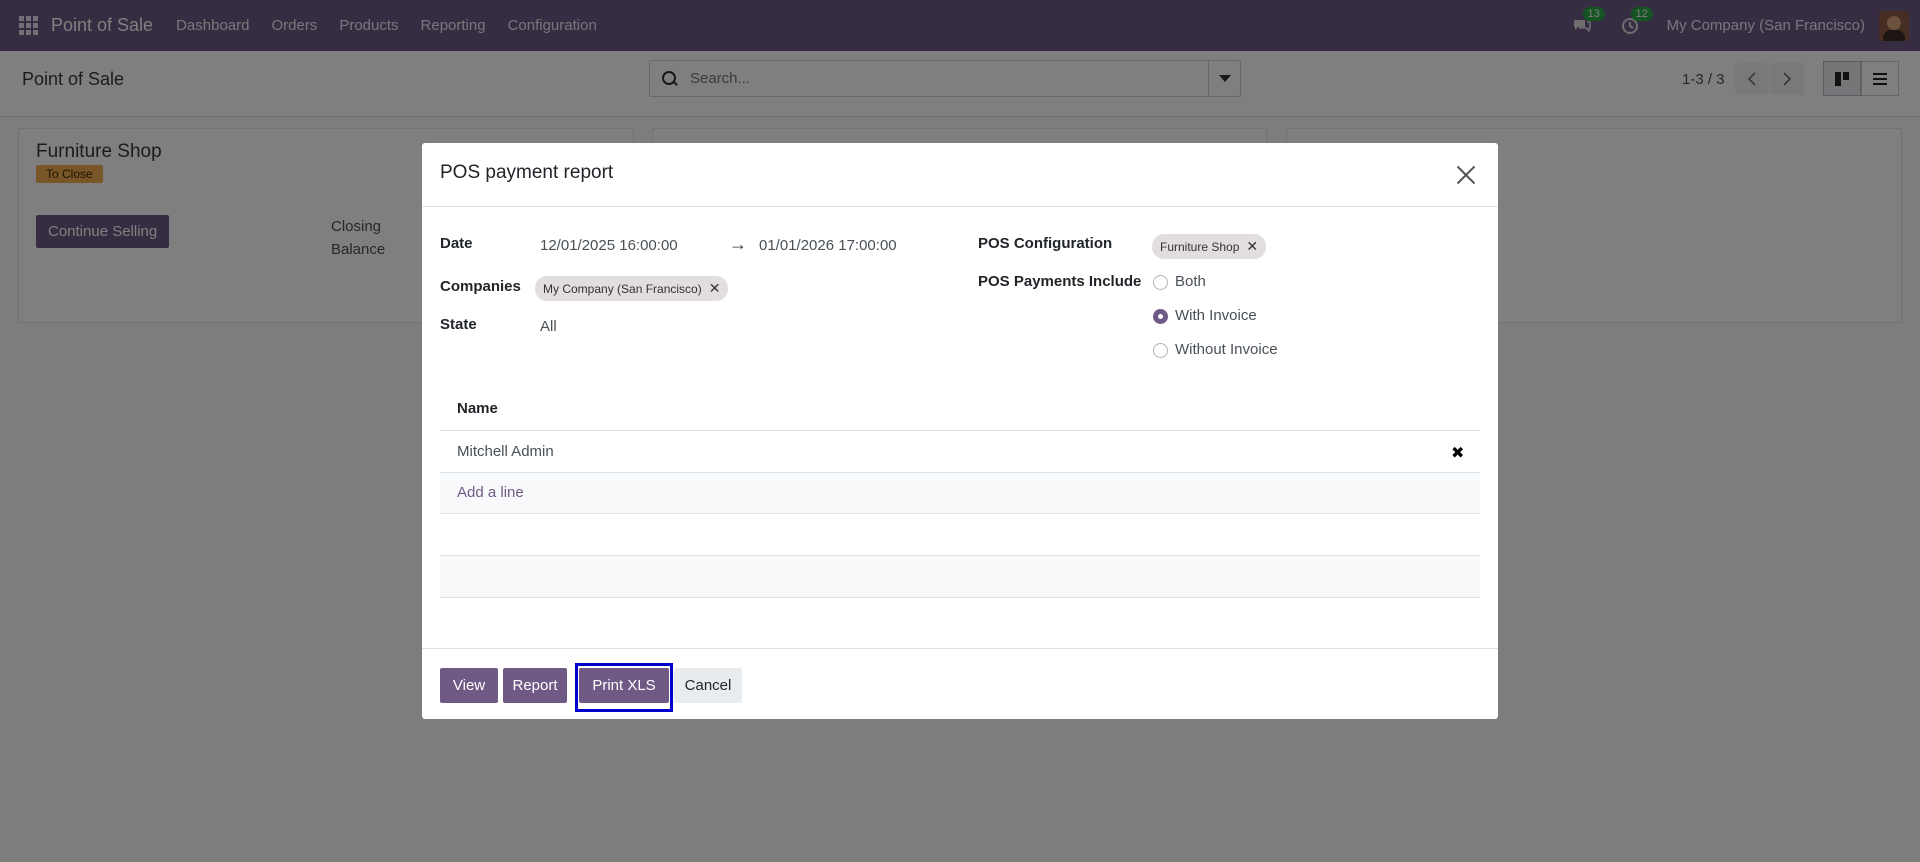 The image size is (1920, 862). Describe the element at coordinates (1160, 282) in the screenshot. I see `radio-both` at that location.